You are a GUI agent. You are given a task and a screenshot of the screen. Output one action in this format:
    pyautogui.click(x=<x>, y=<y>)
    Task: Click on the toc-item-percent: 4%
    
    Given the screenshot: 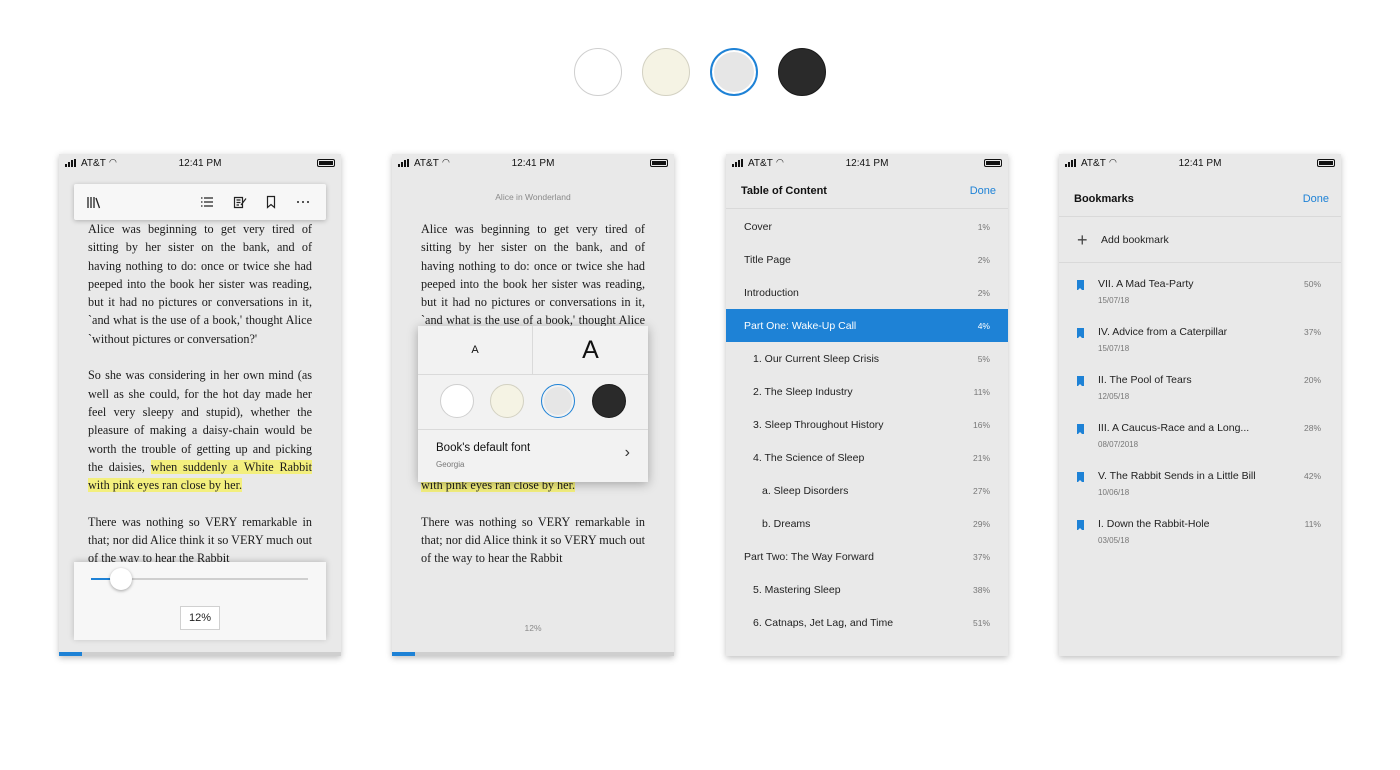 What is the action you would take?
    pyautogui.click(x=983, y=326)
    